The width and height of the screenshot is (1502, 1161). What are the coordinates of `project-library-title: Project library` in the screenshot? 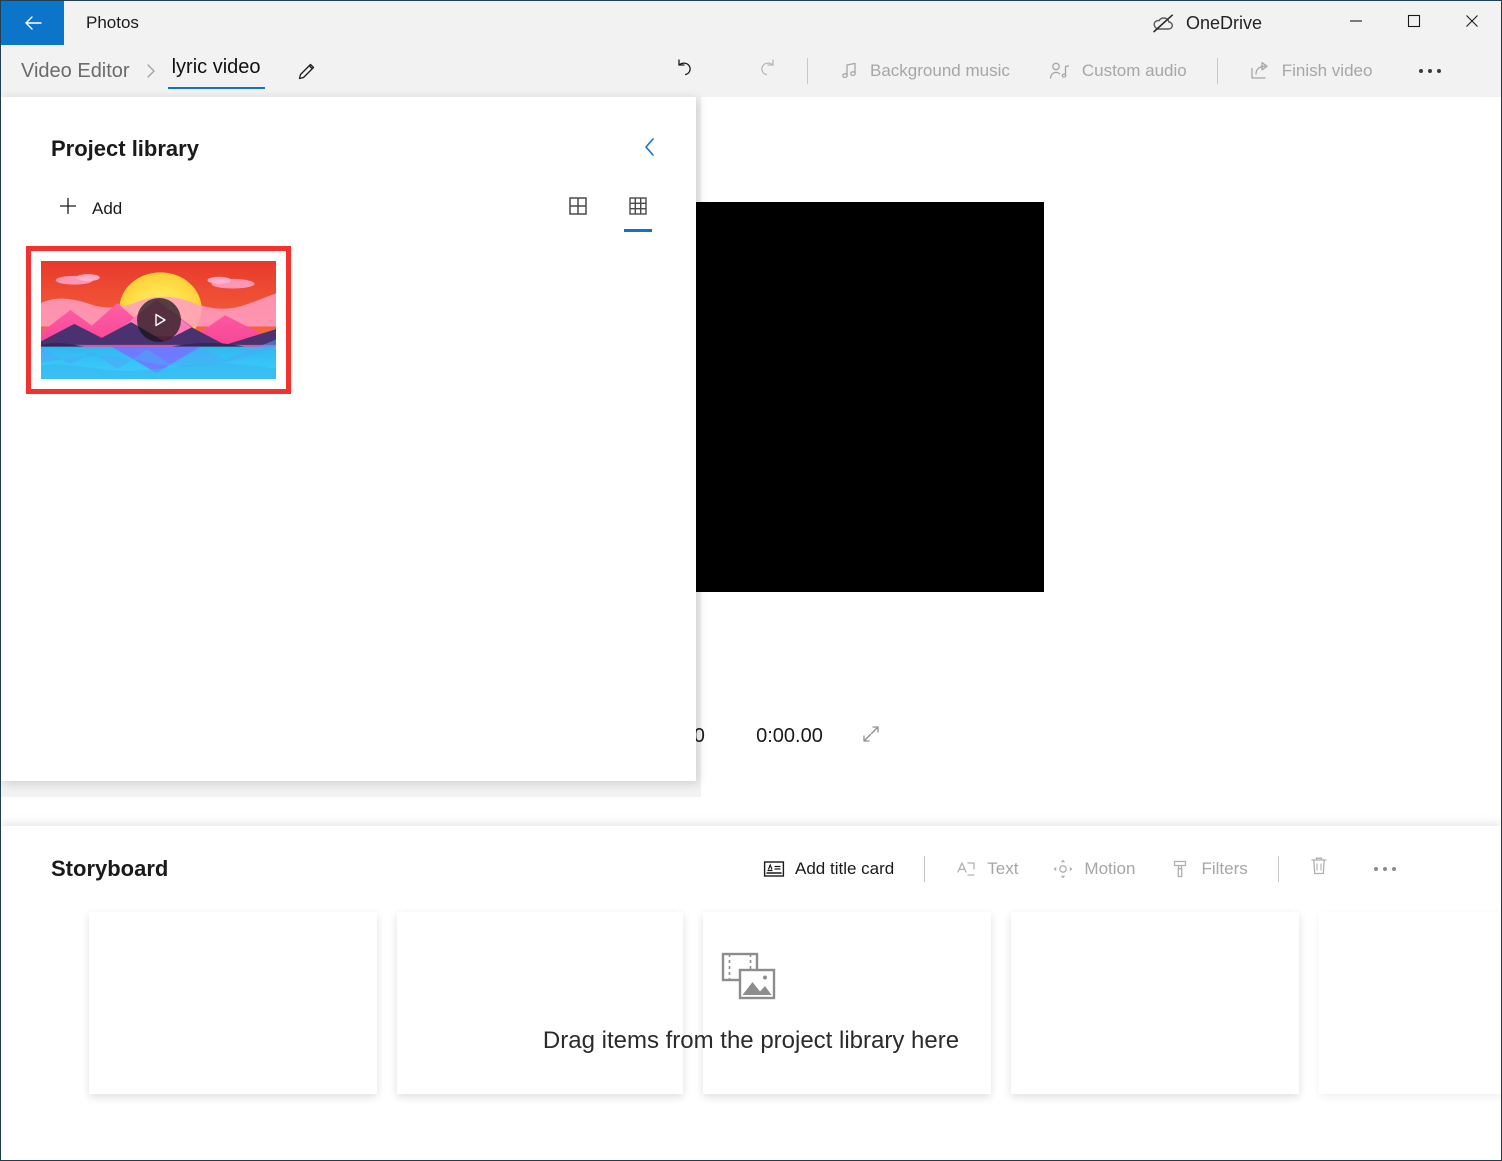 It's located at (125, 148).